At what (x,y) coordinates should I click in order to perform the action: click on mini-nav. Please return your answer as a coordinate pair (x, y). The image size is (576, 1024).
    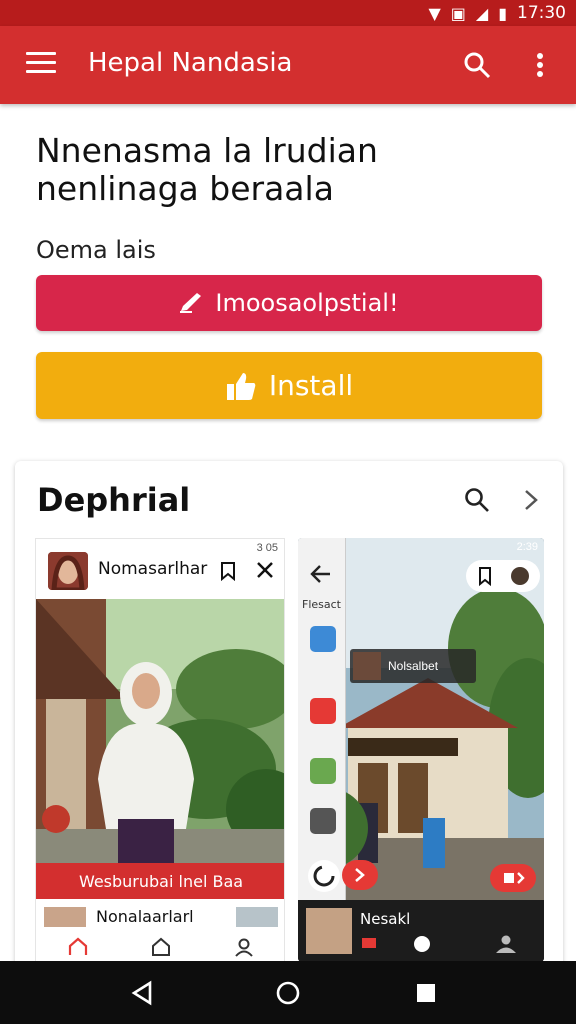
    Looking at the image, I should click on (160, 946).